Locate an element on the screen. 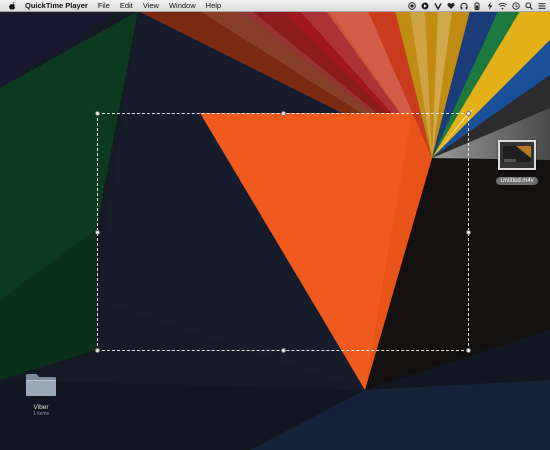 This screenshot has height=450, width=550. apple-menu-icon is located at coordinates (12, 5).